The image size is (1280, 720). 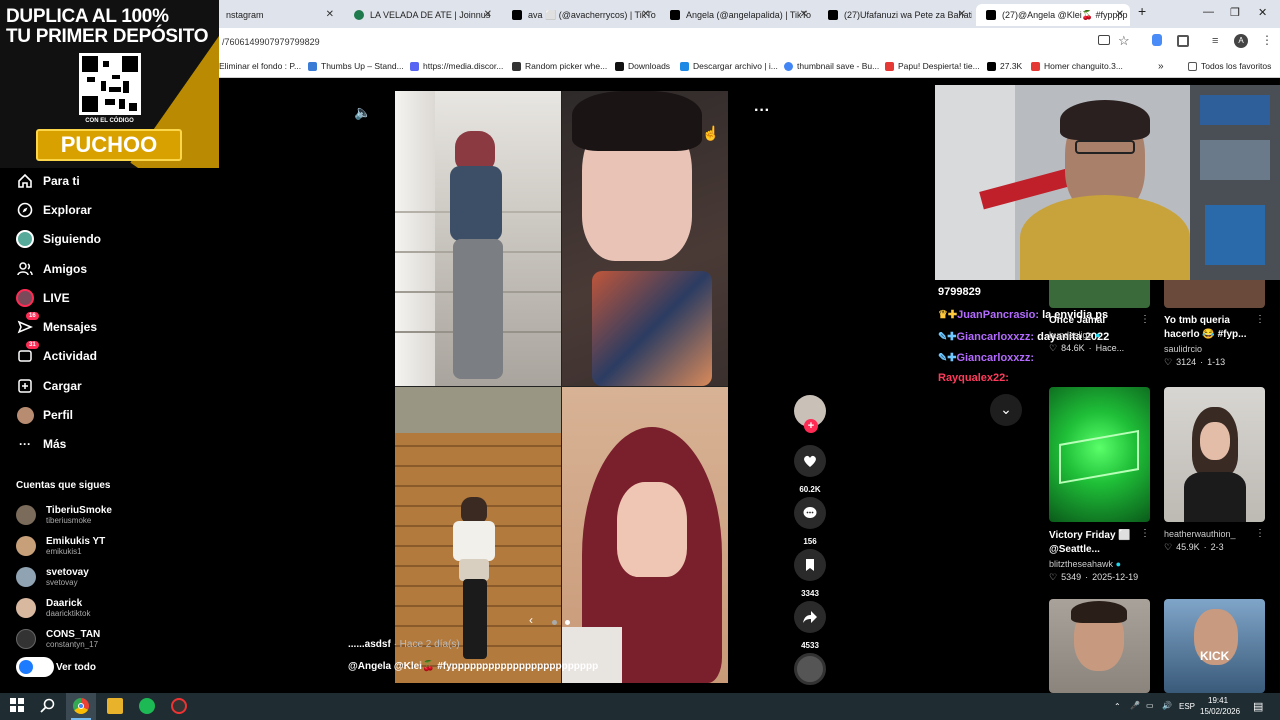 What do you see at coordinates (1258, 706) in the screenshot?
I see `notifications-icon: ▤` at bounding box center [1258, 706].